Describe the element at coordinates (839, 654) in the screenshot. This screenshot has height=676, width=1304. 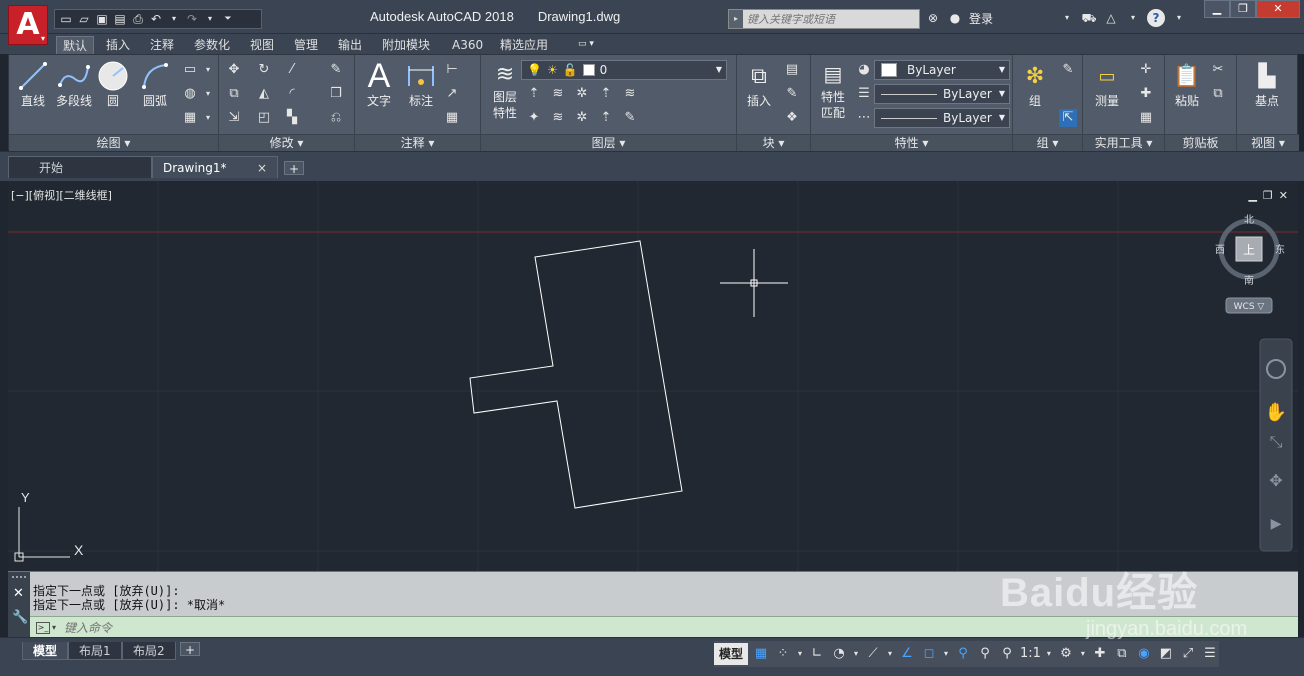
I see `polar-tracking-icon: ◔` at that location.